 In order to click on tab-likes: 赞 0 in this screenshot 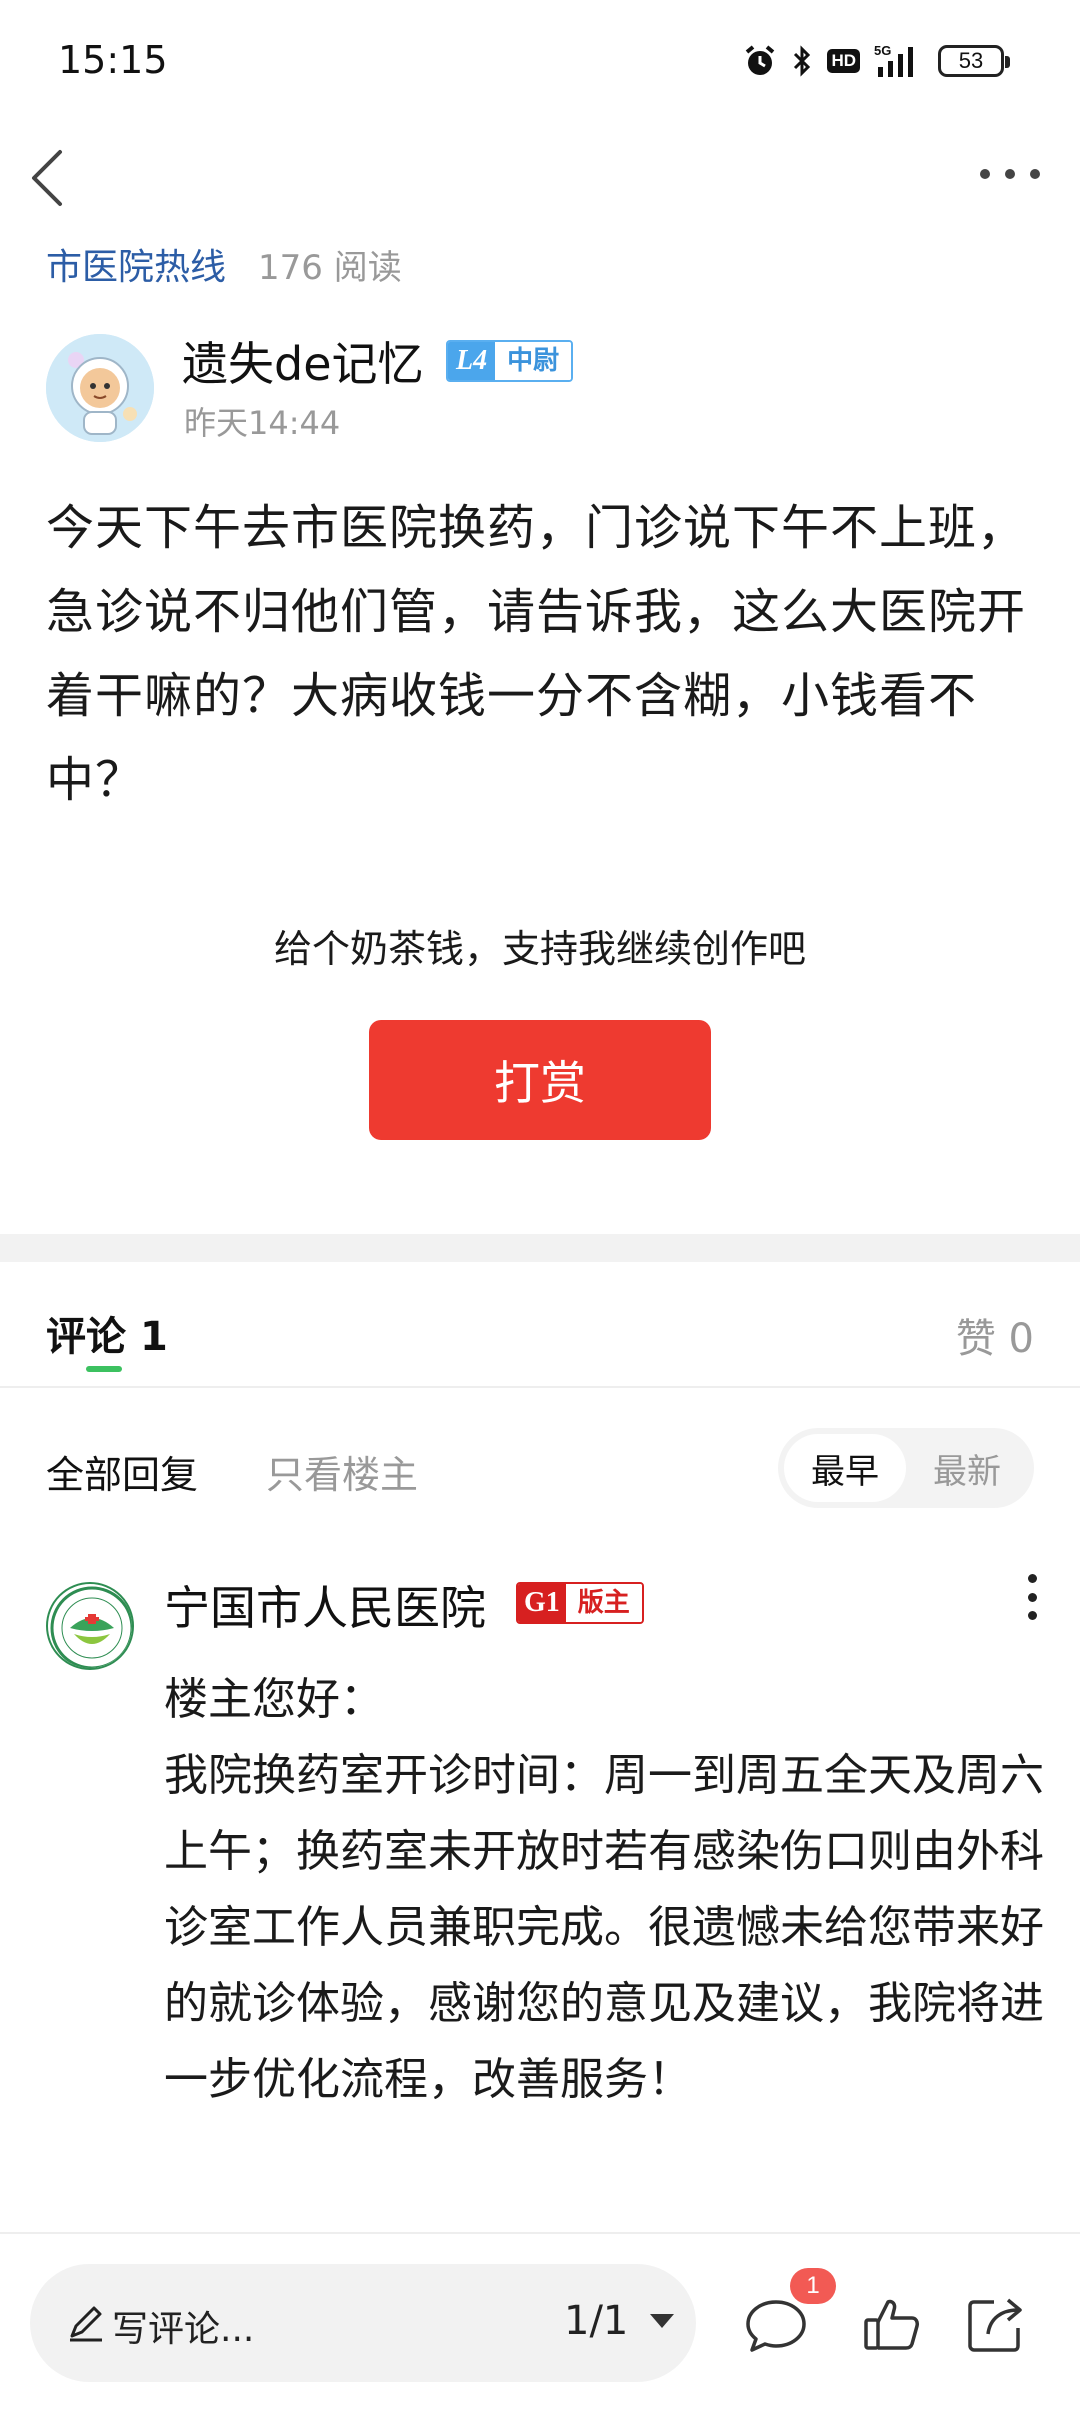, I will do `click(995, 1335)`.